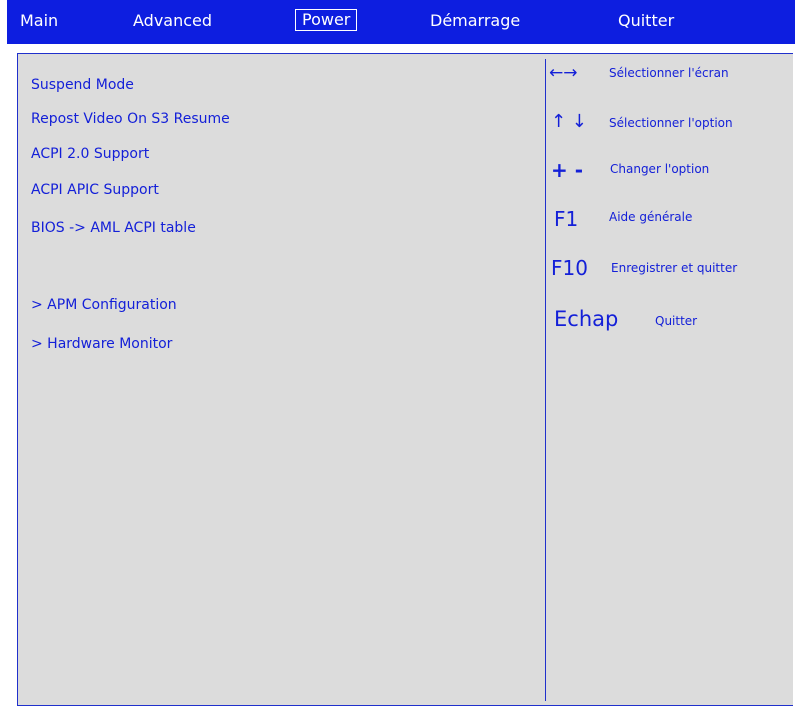 The image size is (795, 708). I want to click on plus-minus-icon: + -, so click(567, 170).